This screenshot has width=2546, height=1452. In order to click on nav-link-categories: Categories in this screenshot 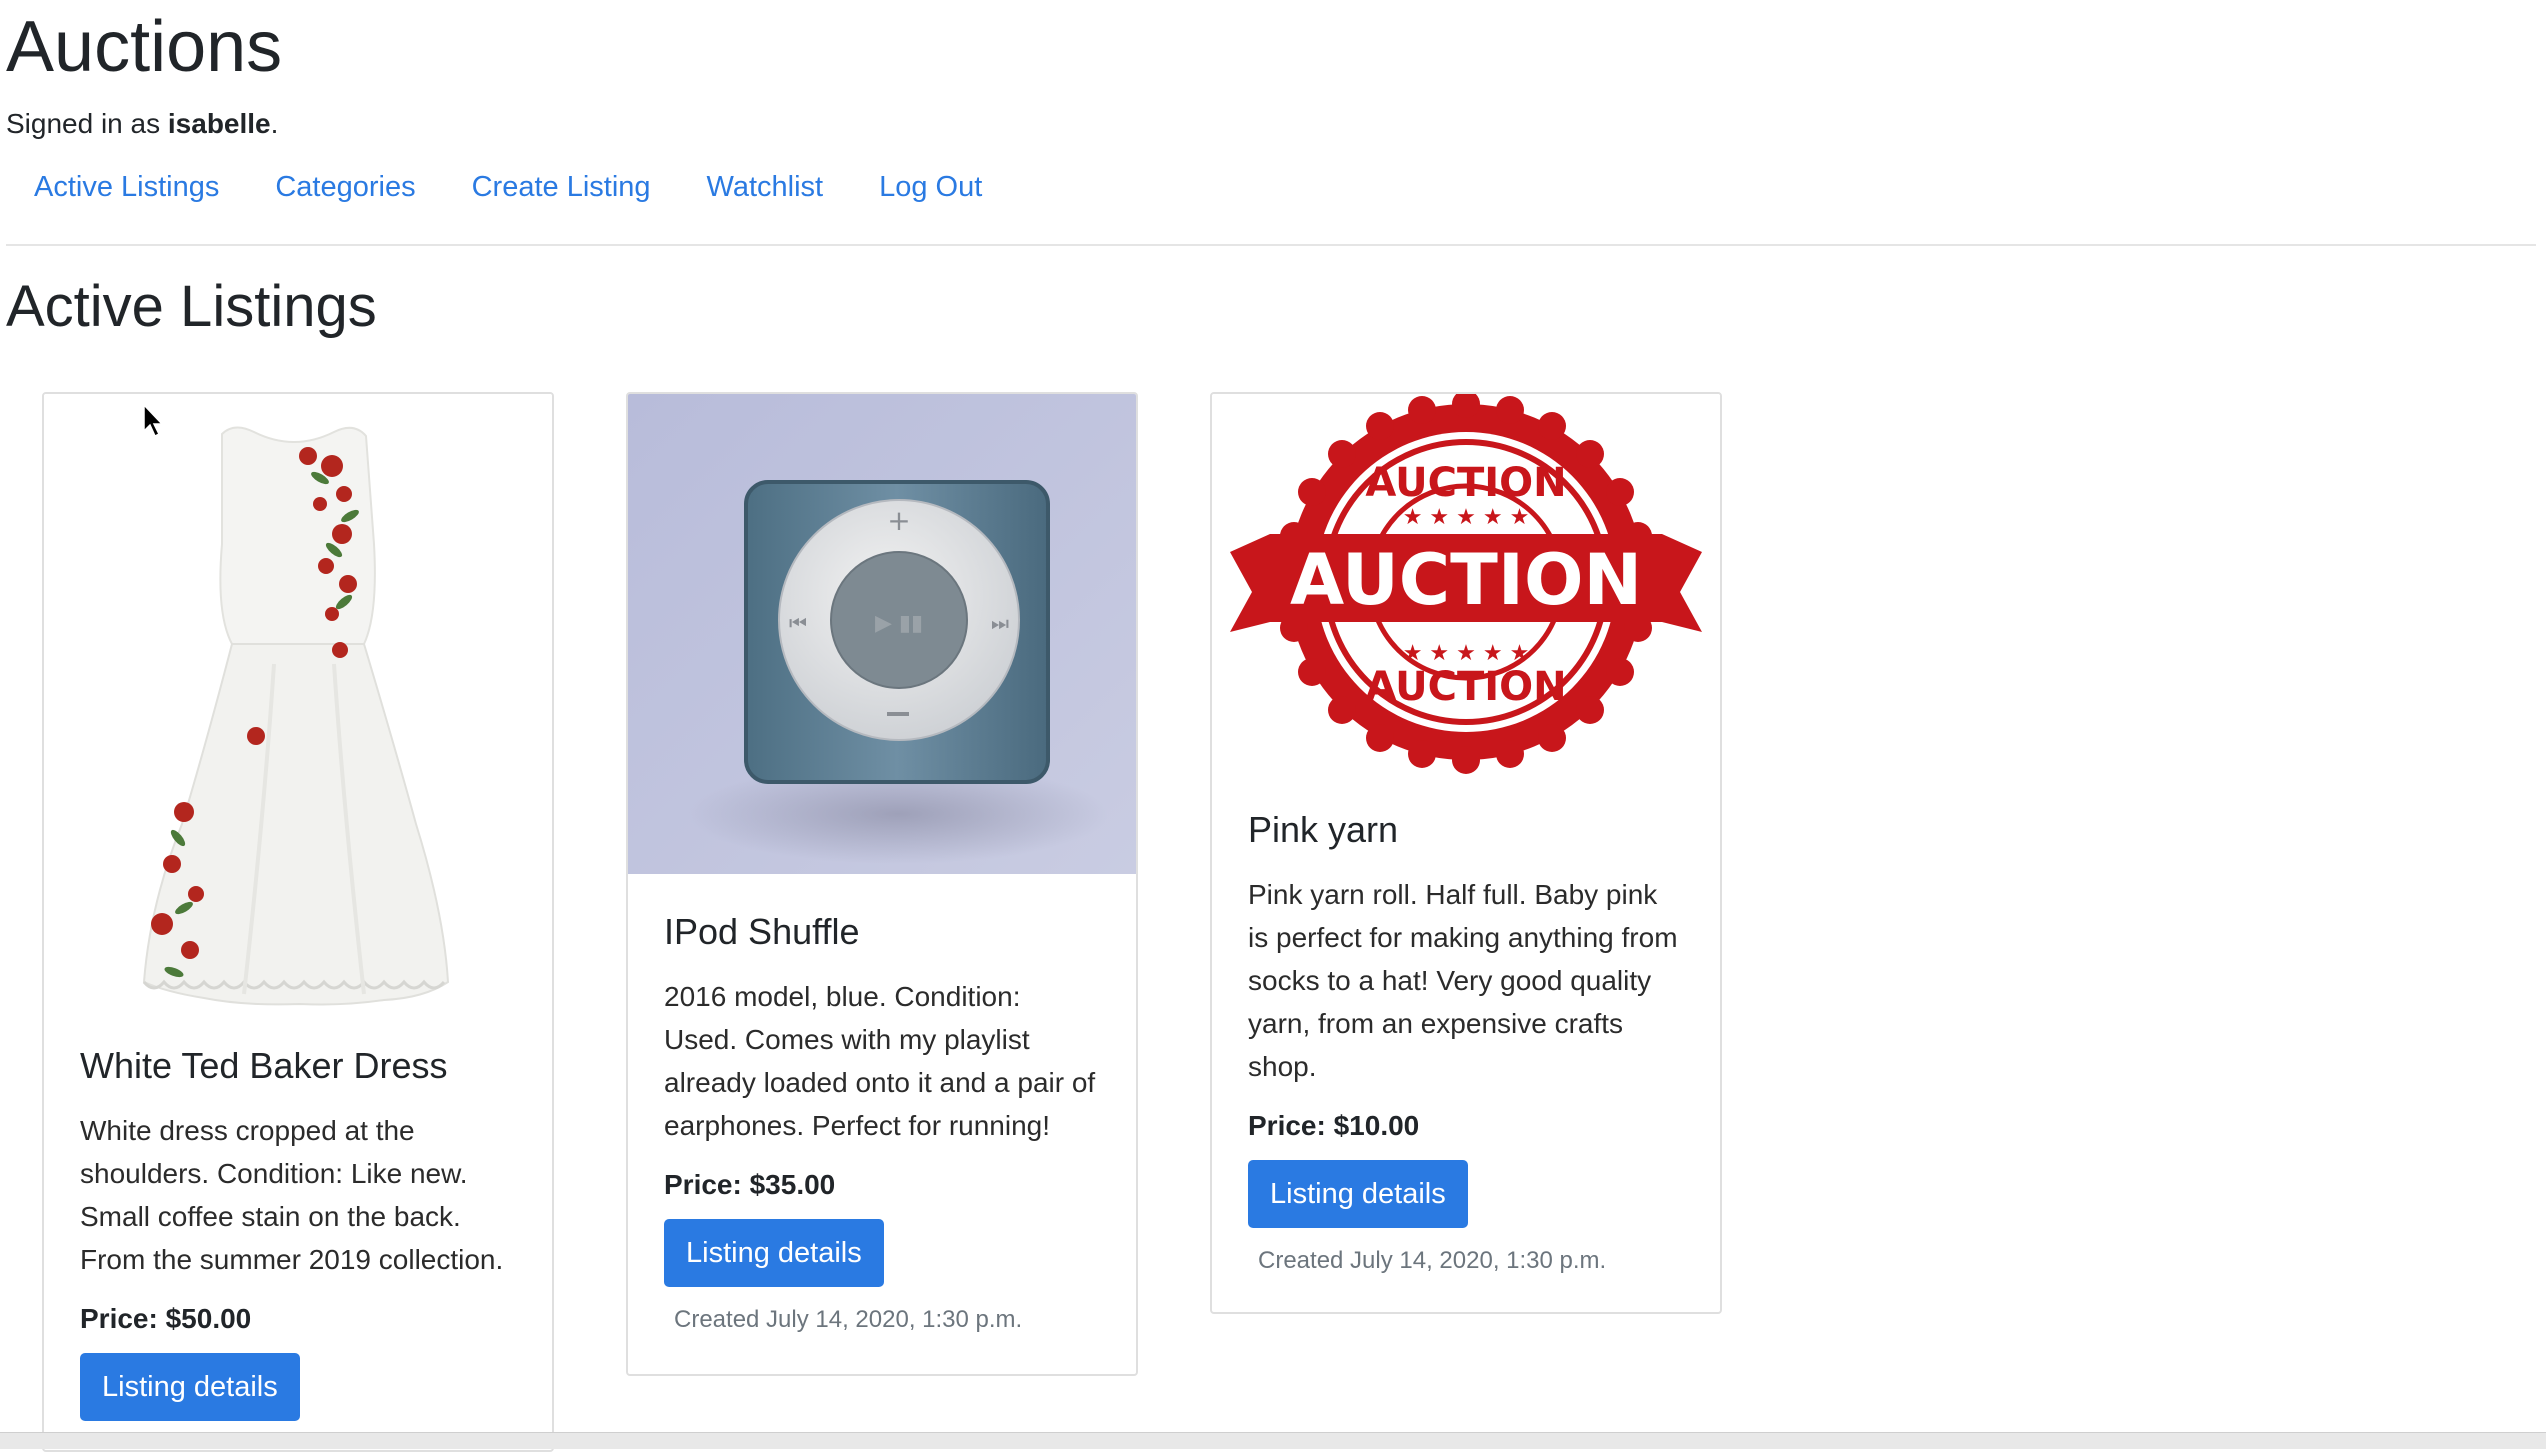, I will do `click(345, 187)`.